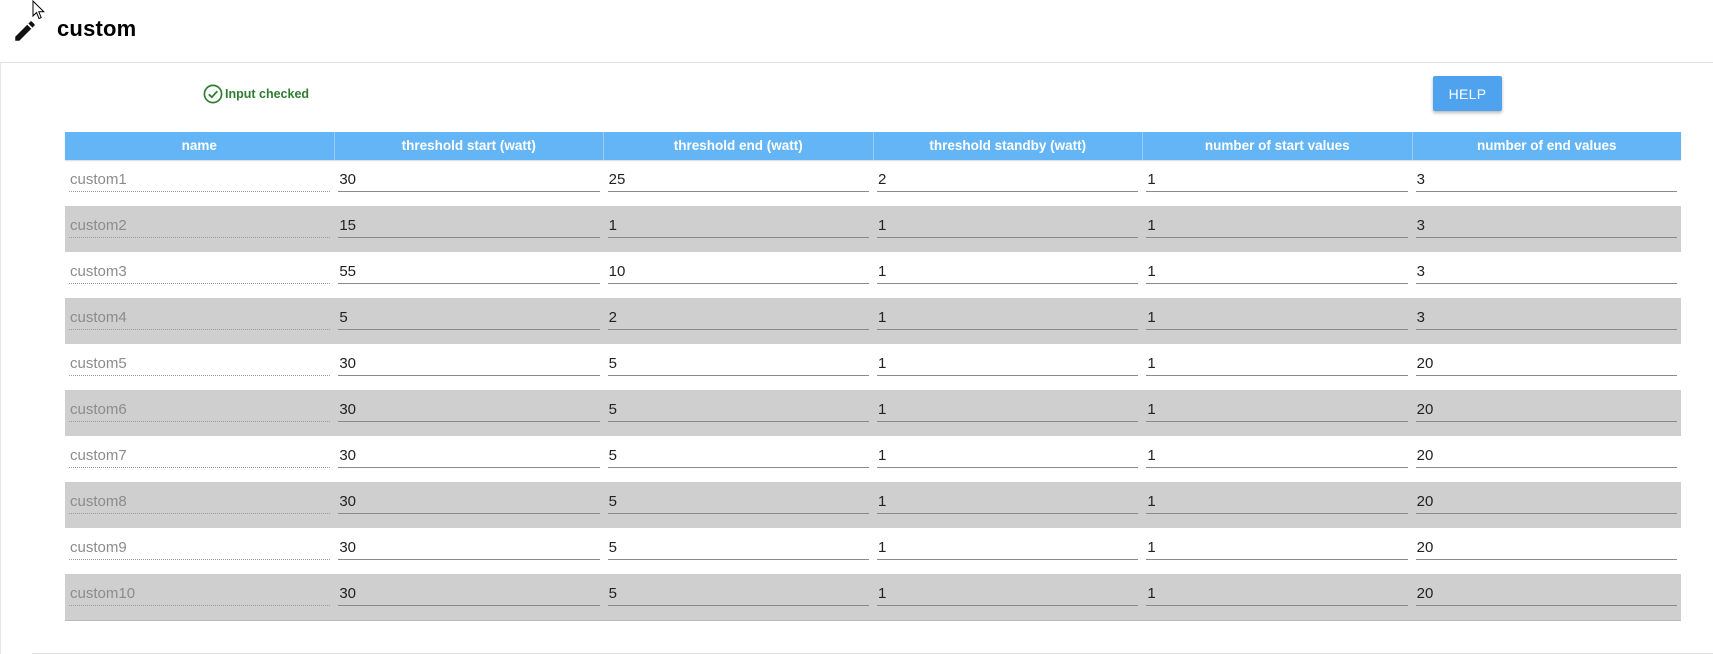  I want to click on table-cell: 2, so click(1007, 183).